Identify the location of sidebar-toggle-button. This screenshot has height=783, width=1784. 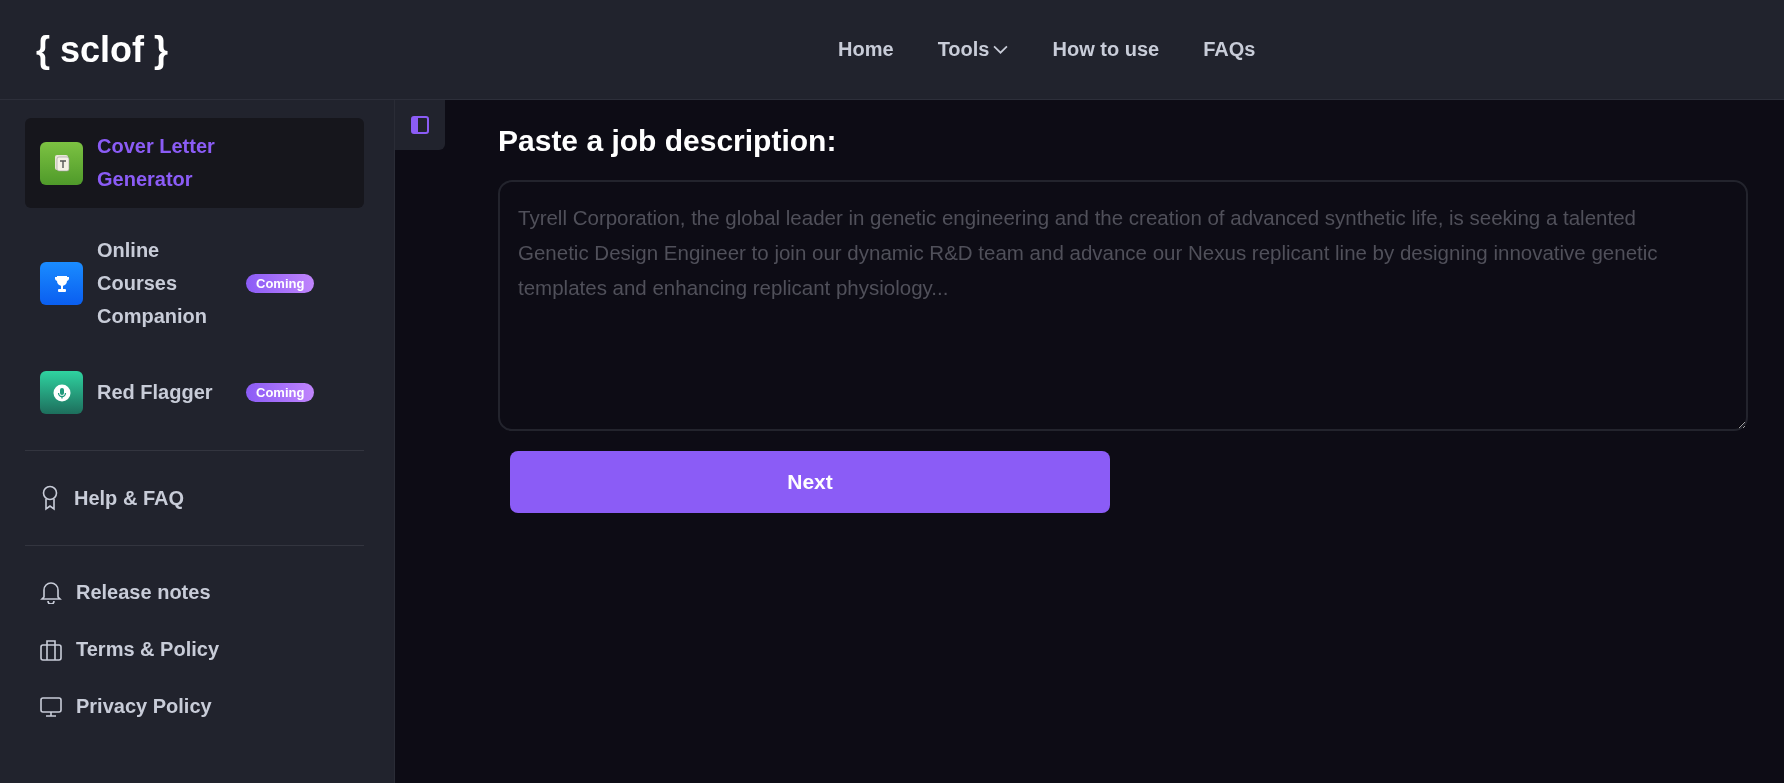
(420, 125).